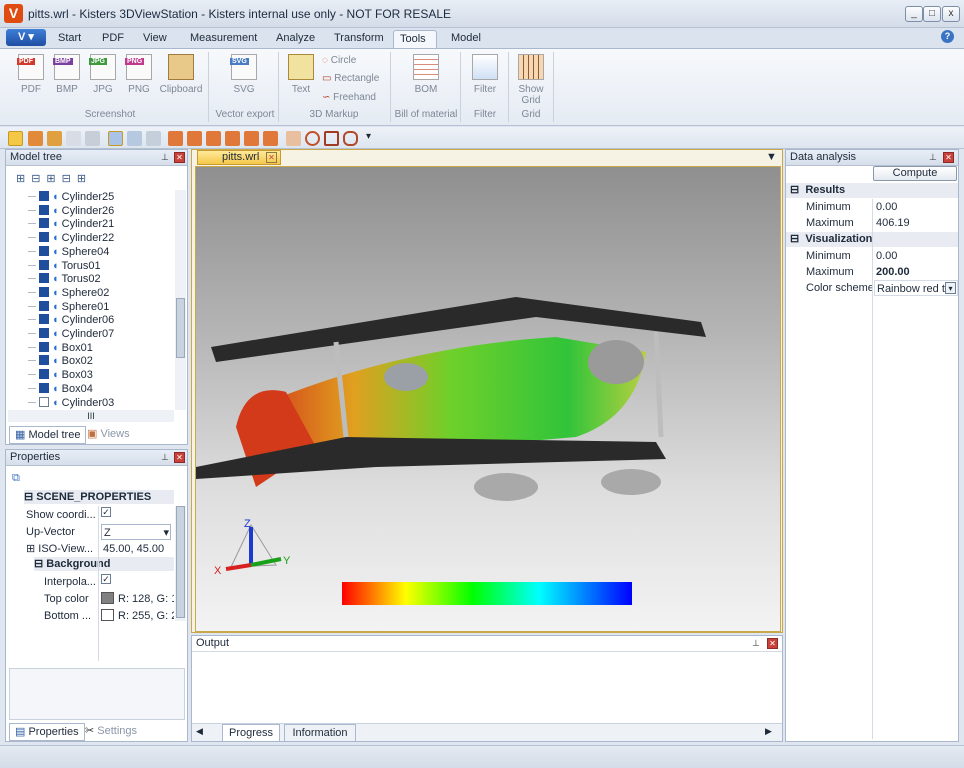  Describe the element at coordinates (103, 74) in the screenshot. I see `export-jpg-button: JPG JPG` at that location.